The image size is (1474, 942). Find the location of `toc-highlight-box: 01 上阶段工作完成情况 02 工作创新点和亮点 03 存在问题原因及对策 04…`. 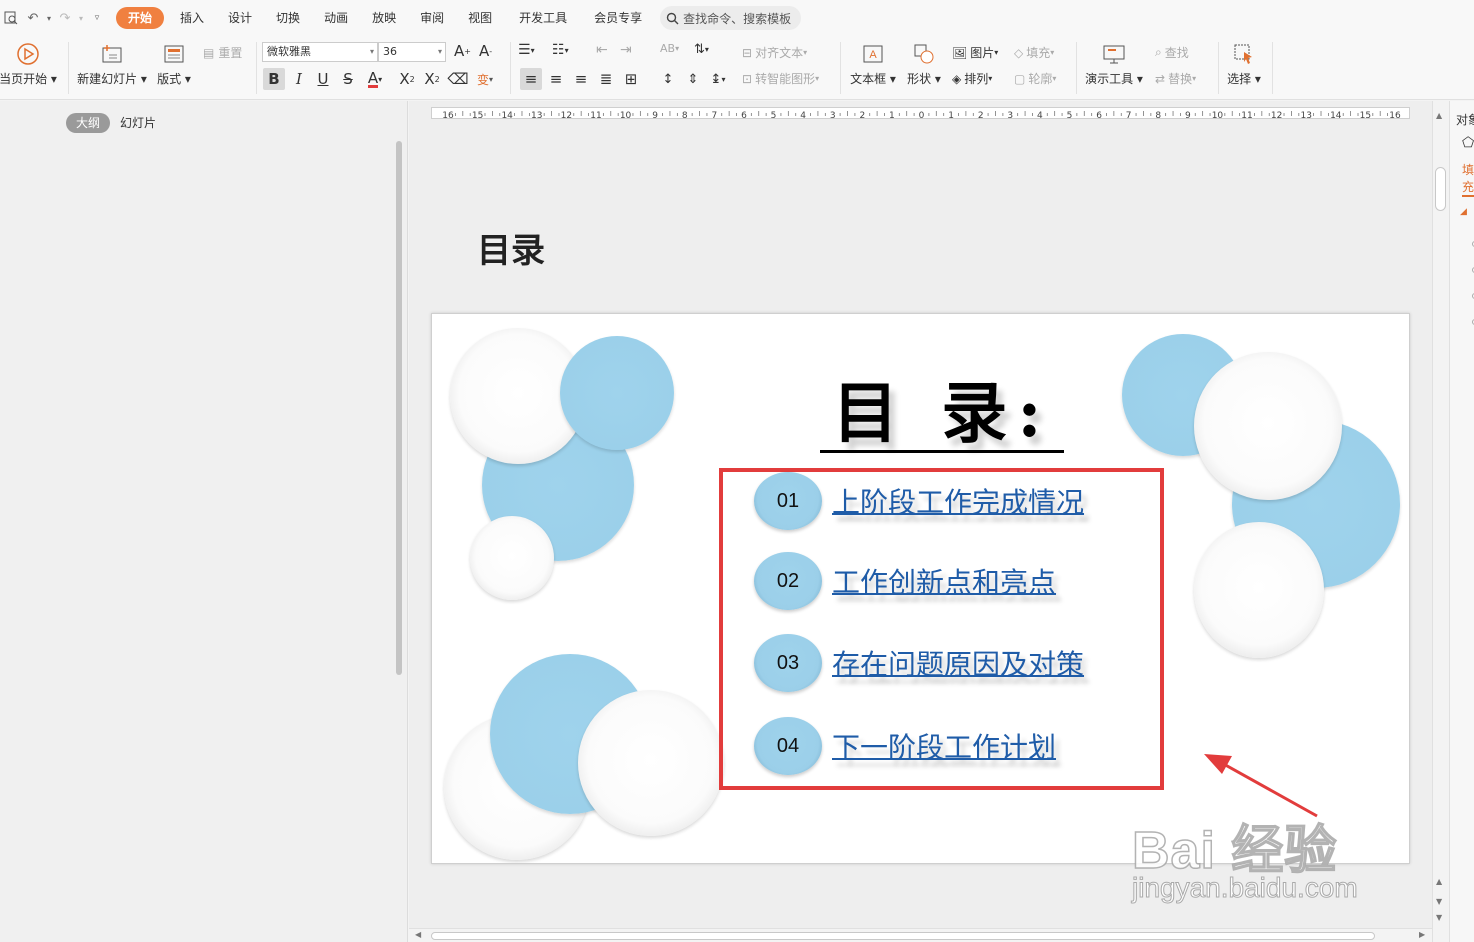

toc-highlight-box: 01 上阶段工作完成情况 02 工作创新点和亮点 03 存在问题原因及对策 04… is located at coordinates (941, 629).